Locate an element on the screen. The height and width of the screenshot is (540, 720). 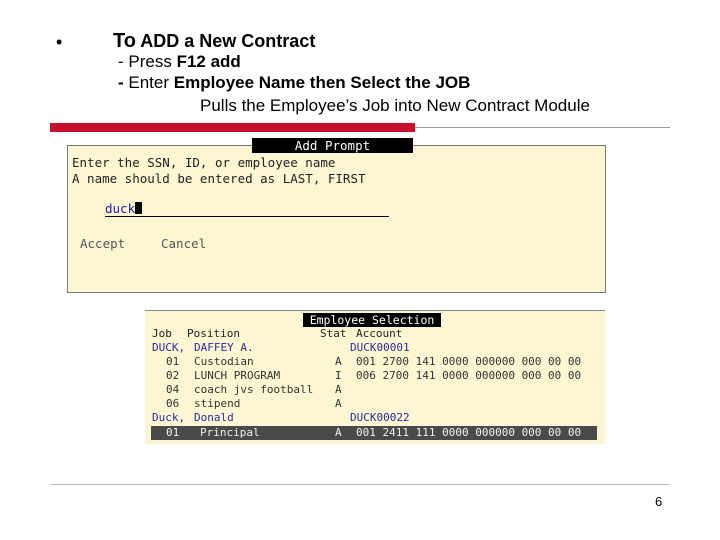
employee-selection-title: Employee Selection is located at coordinates (372, 320).